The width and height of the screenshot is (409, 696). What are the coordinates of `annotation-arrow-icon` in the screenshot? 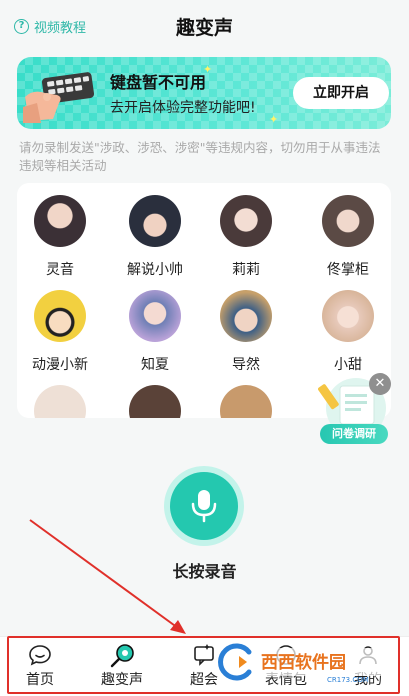 It's located at (107, 576).